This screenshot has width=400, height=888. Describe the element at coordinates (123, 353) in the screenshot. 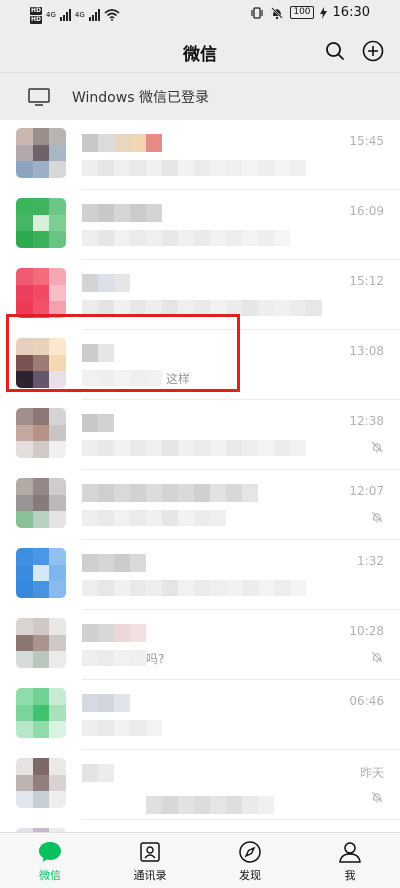

I see `annotation-highlight-box` at that location.